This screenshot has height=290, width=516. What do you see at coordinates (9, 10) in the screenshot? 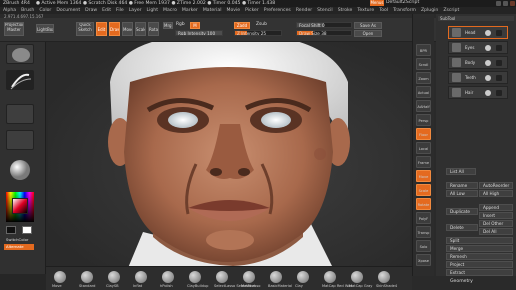
I see `menu-item-alpha: Alpha` at bounding box center [9, 10].